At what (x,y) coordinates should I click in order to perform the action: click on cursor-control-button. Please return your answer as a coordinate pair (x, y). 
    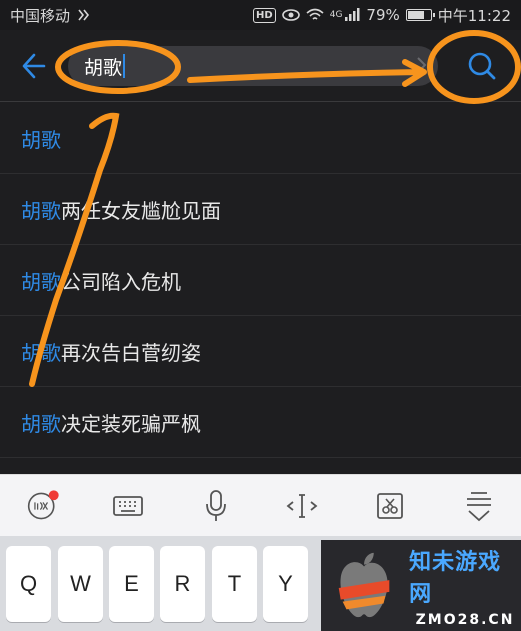
    Looking at the image, I should click on (302, 506).